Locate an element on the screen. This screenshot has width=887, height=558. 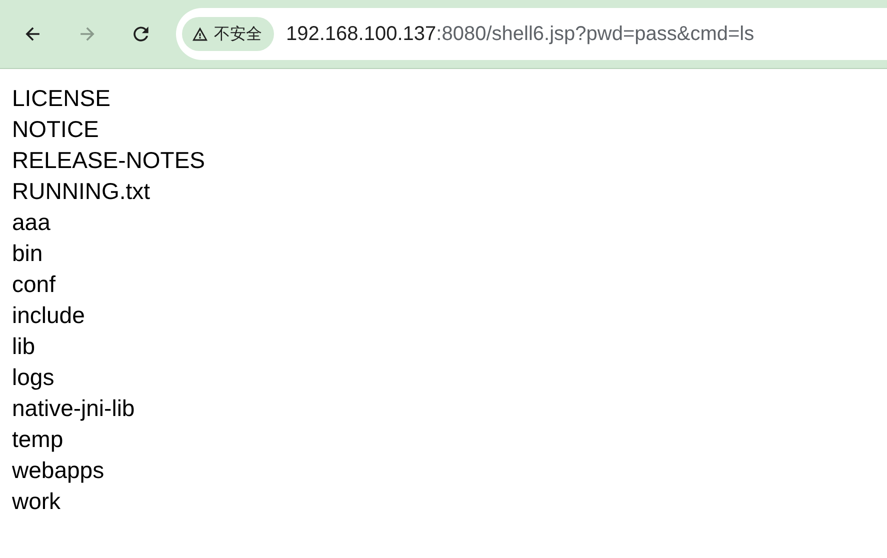
file-name: bin is located at coordinates (27, 253).